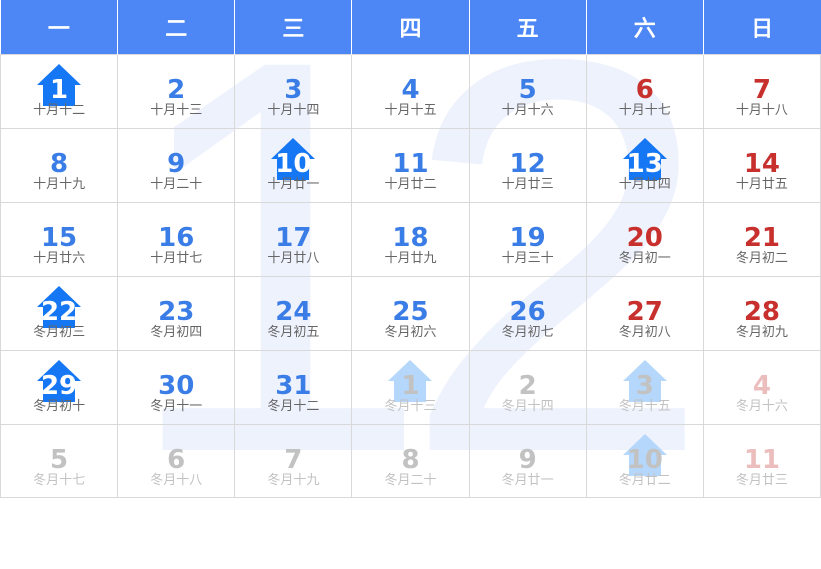 The image size is (821, 569). I want to click on day-cell: 26 冬月初七, so click(527, 313).